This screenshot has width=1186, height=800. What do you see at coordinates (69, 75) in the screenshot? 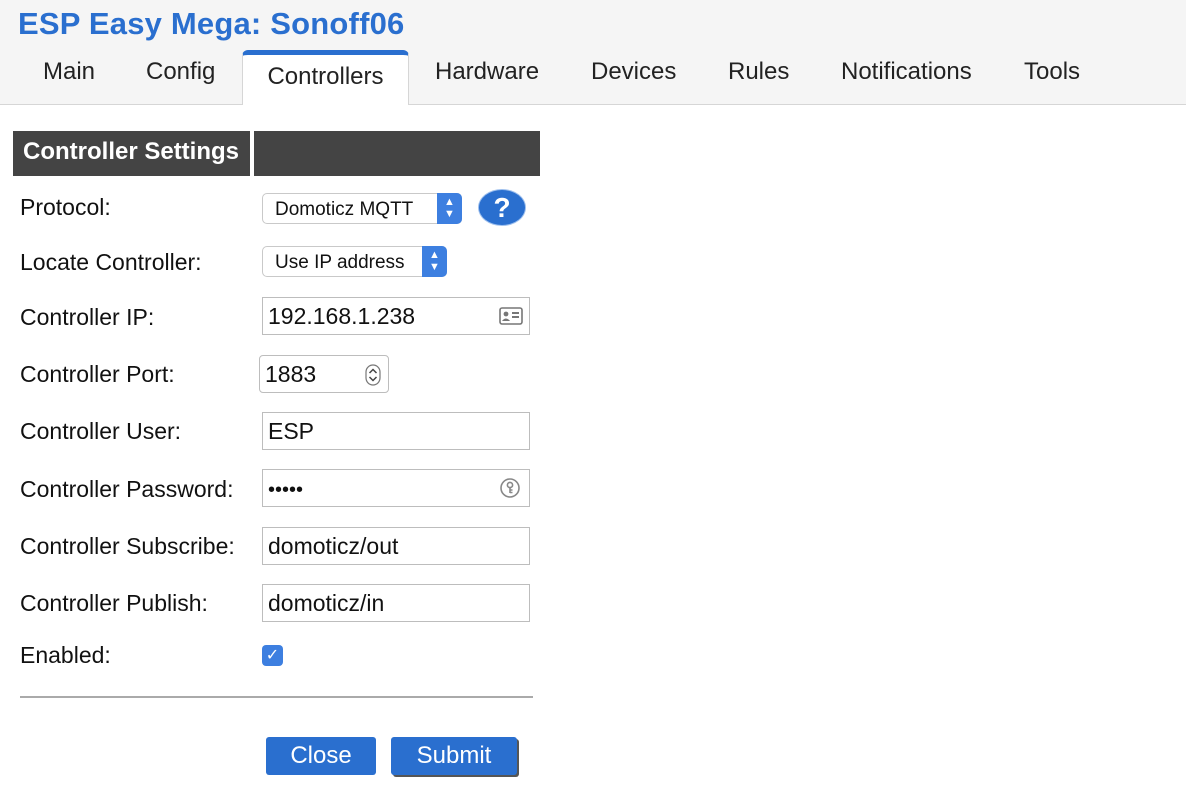
I see `tab-main: Main` at bounding box center [69, 75].